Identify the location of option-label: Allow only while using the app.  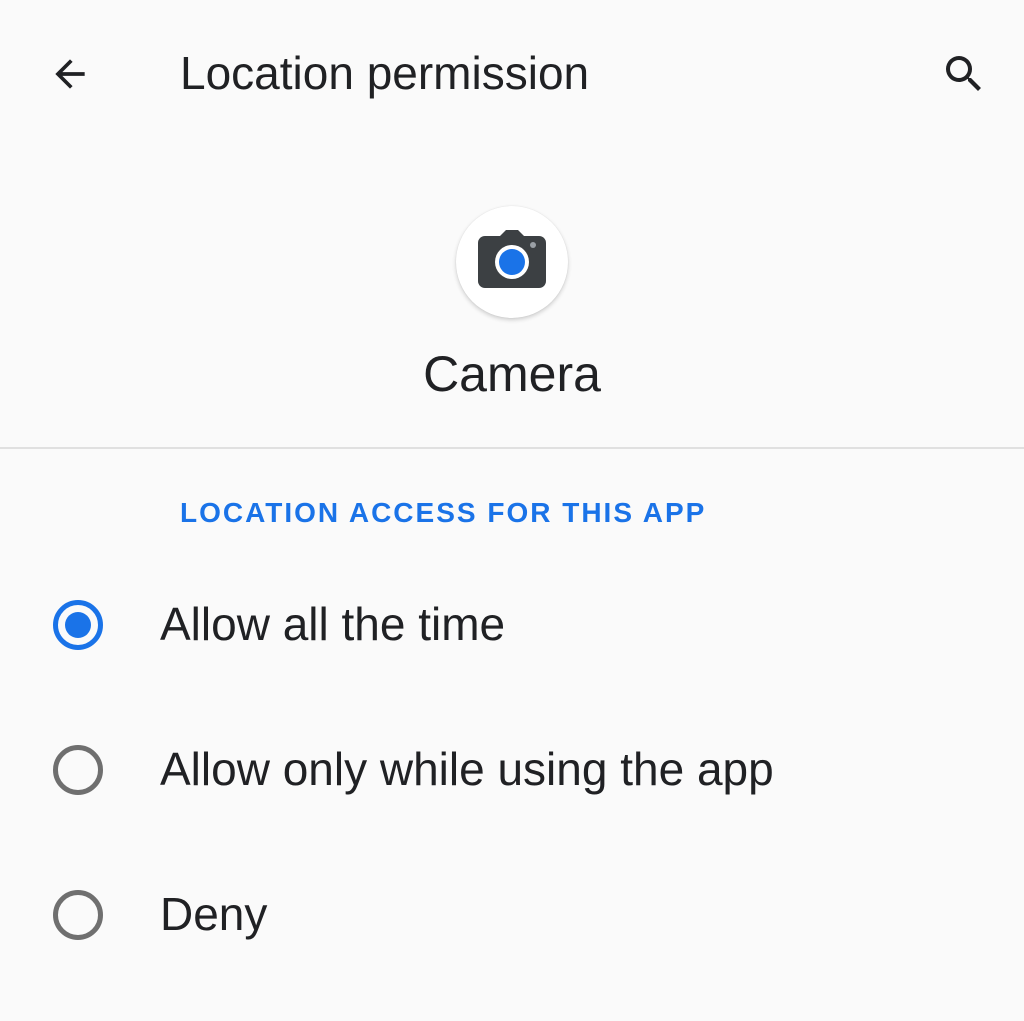
(467, 769).